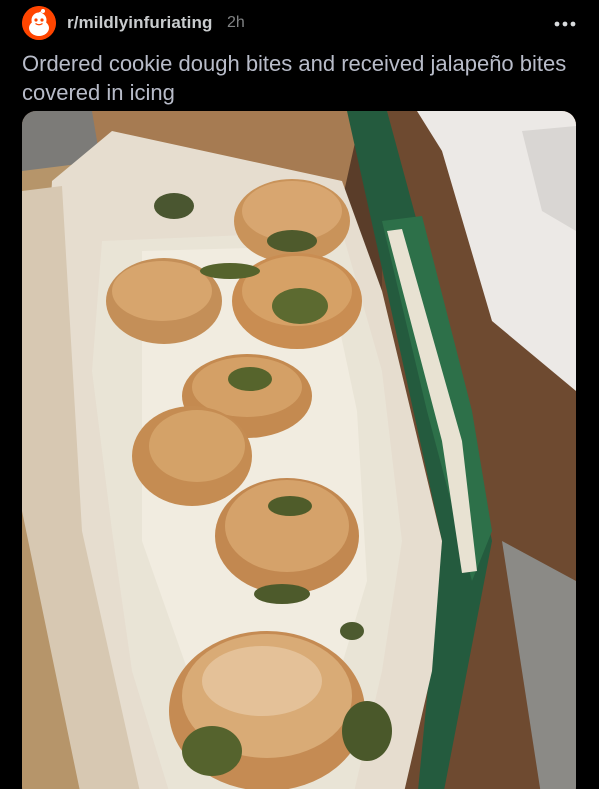 This screenshot has height=789, width=599. I want to click on more-options-icon, so click(565, 24).